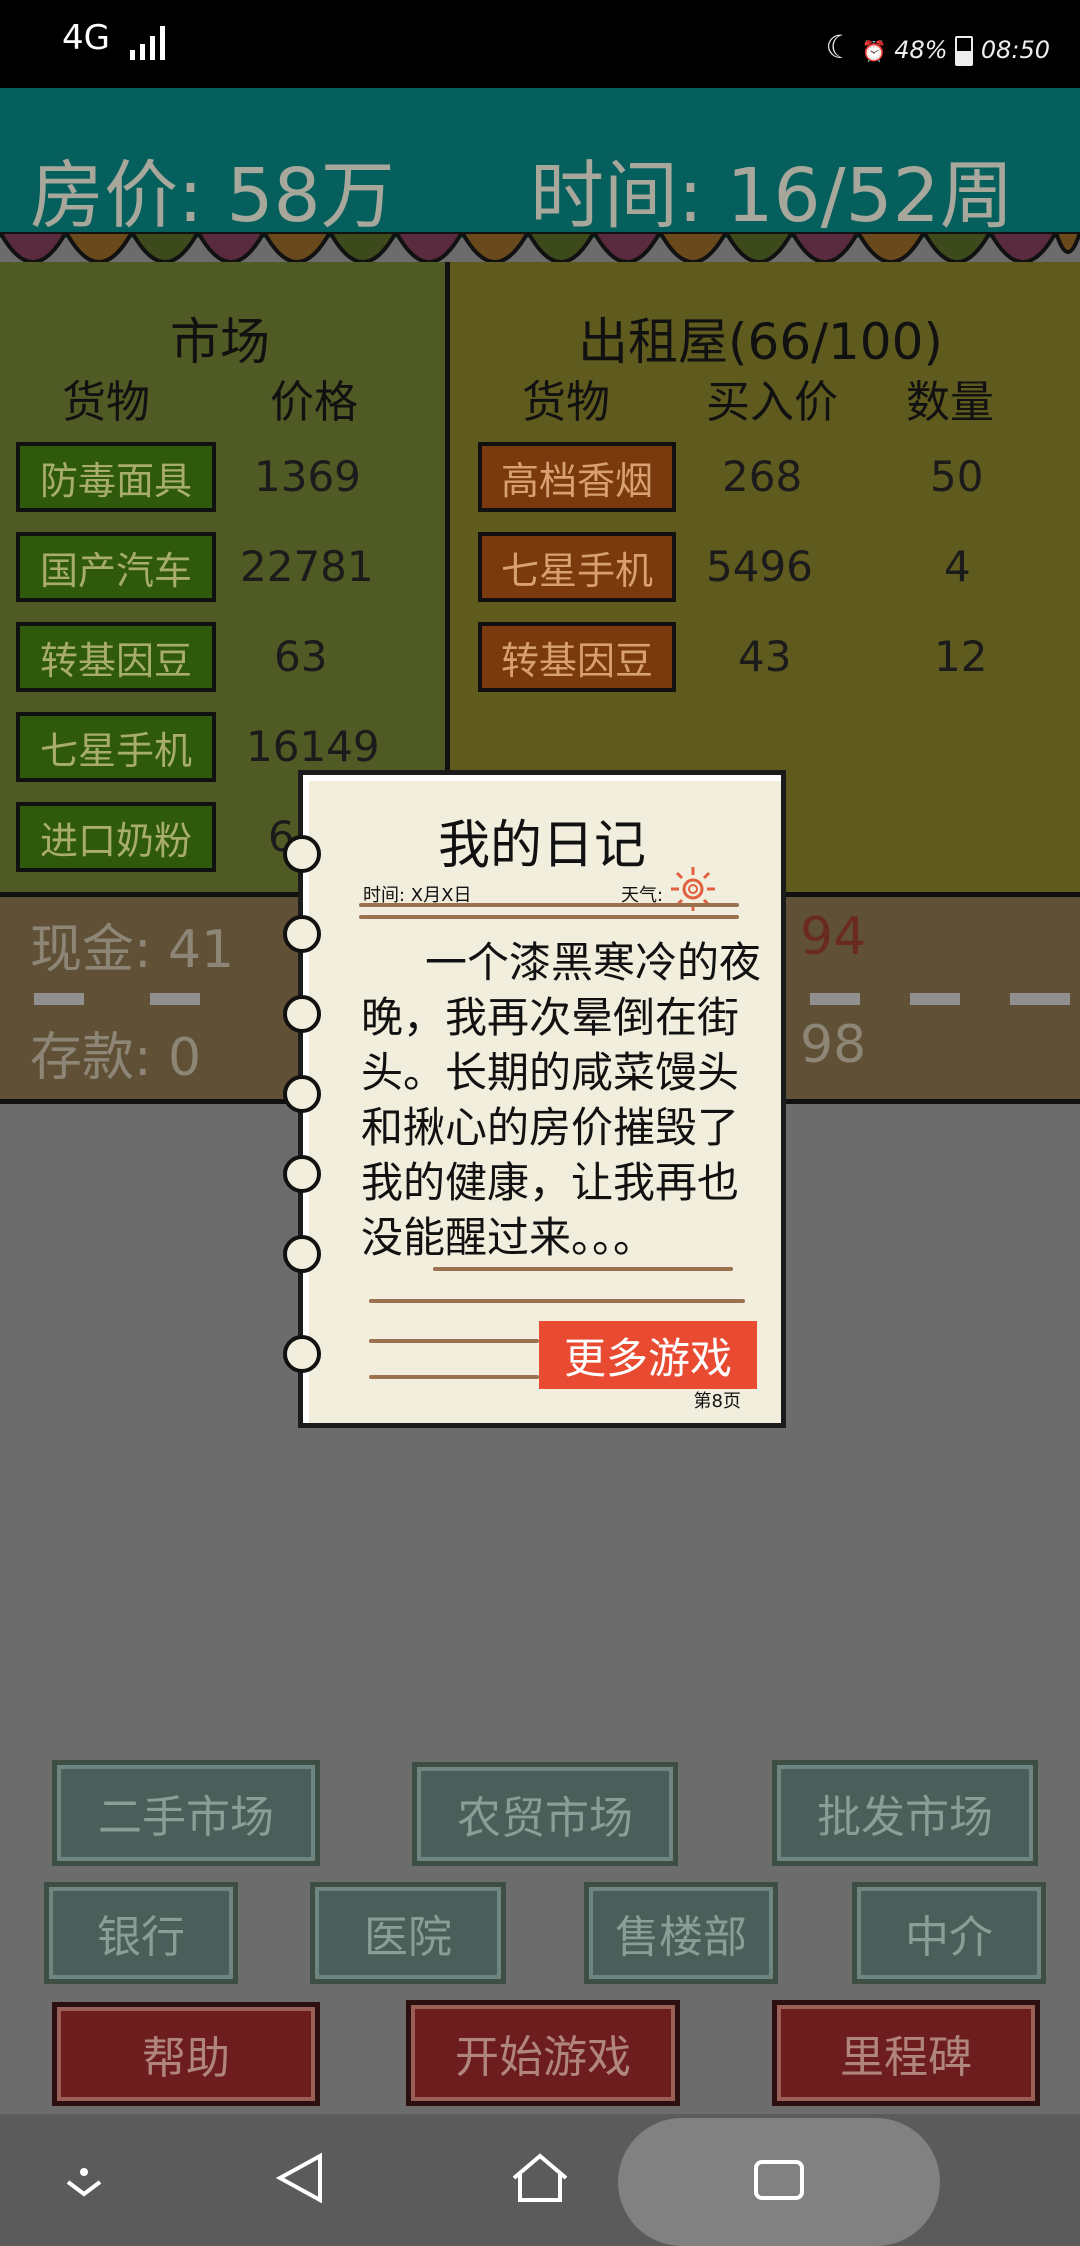 Image resolution: width=1080 pixels, height=2246 pixels. Describe the element at coordinates (906, 2053) in the screenshot. I see `milestones-button: 里程碑` at that location.